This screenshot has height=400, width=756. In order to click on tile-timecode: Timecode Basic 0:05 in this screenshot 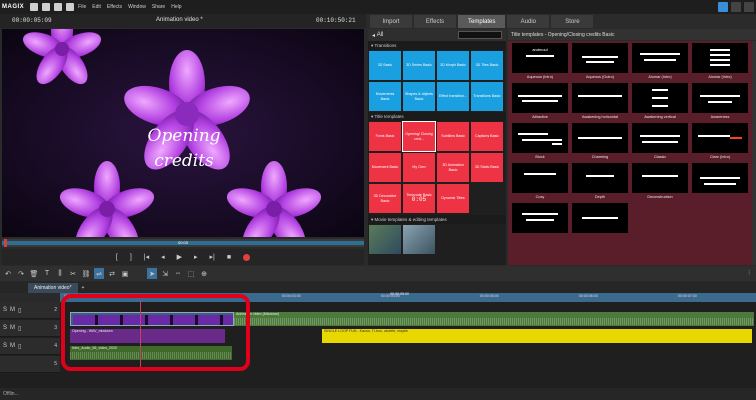, I will do `click(419, 198)`.